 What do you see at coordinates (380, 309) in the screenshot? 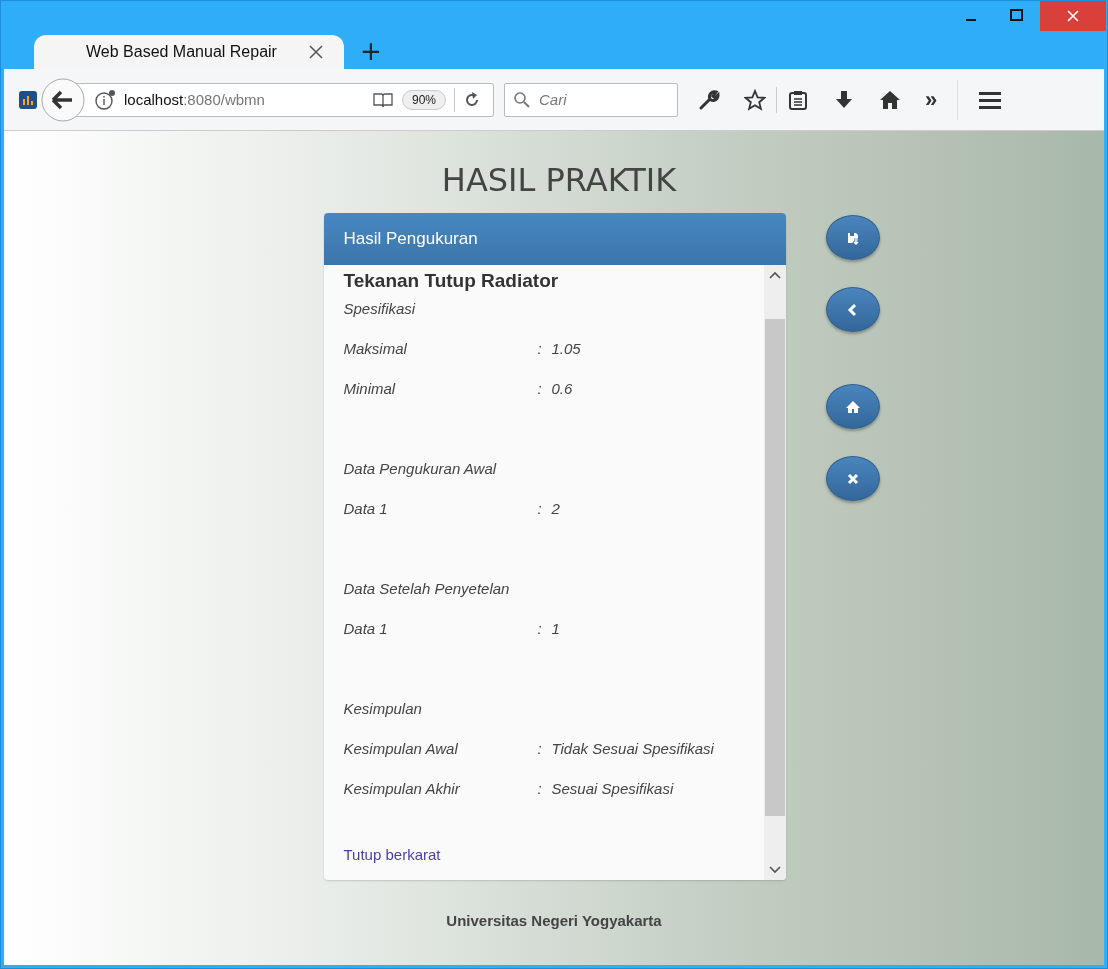
I see `group-title: Spesifikasi` at bounding box center [380, 309].